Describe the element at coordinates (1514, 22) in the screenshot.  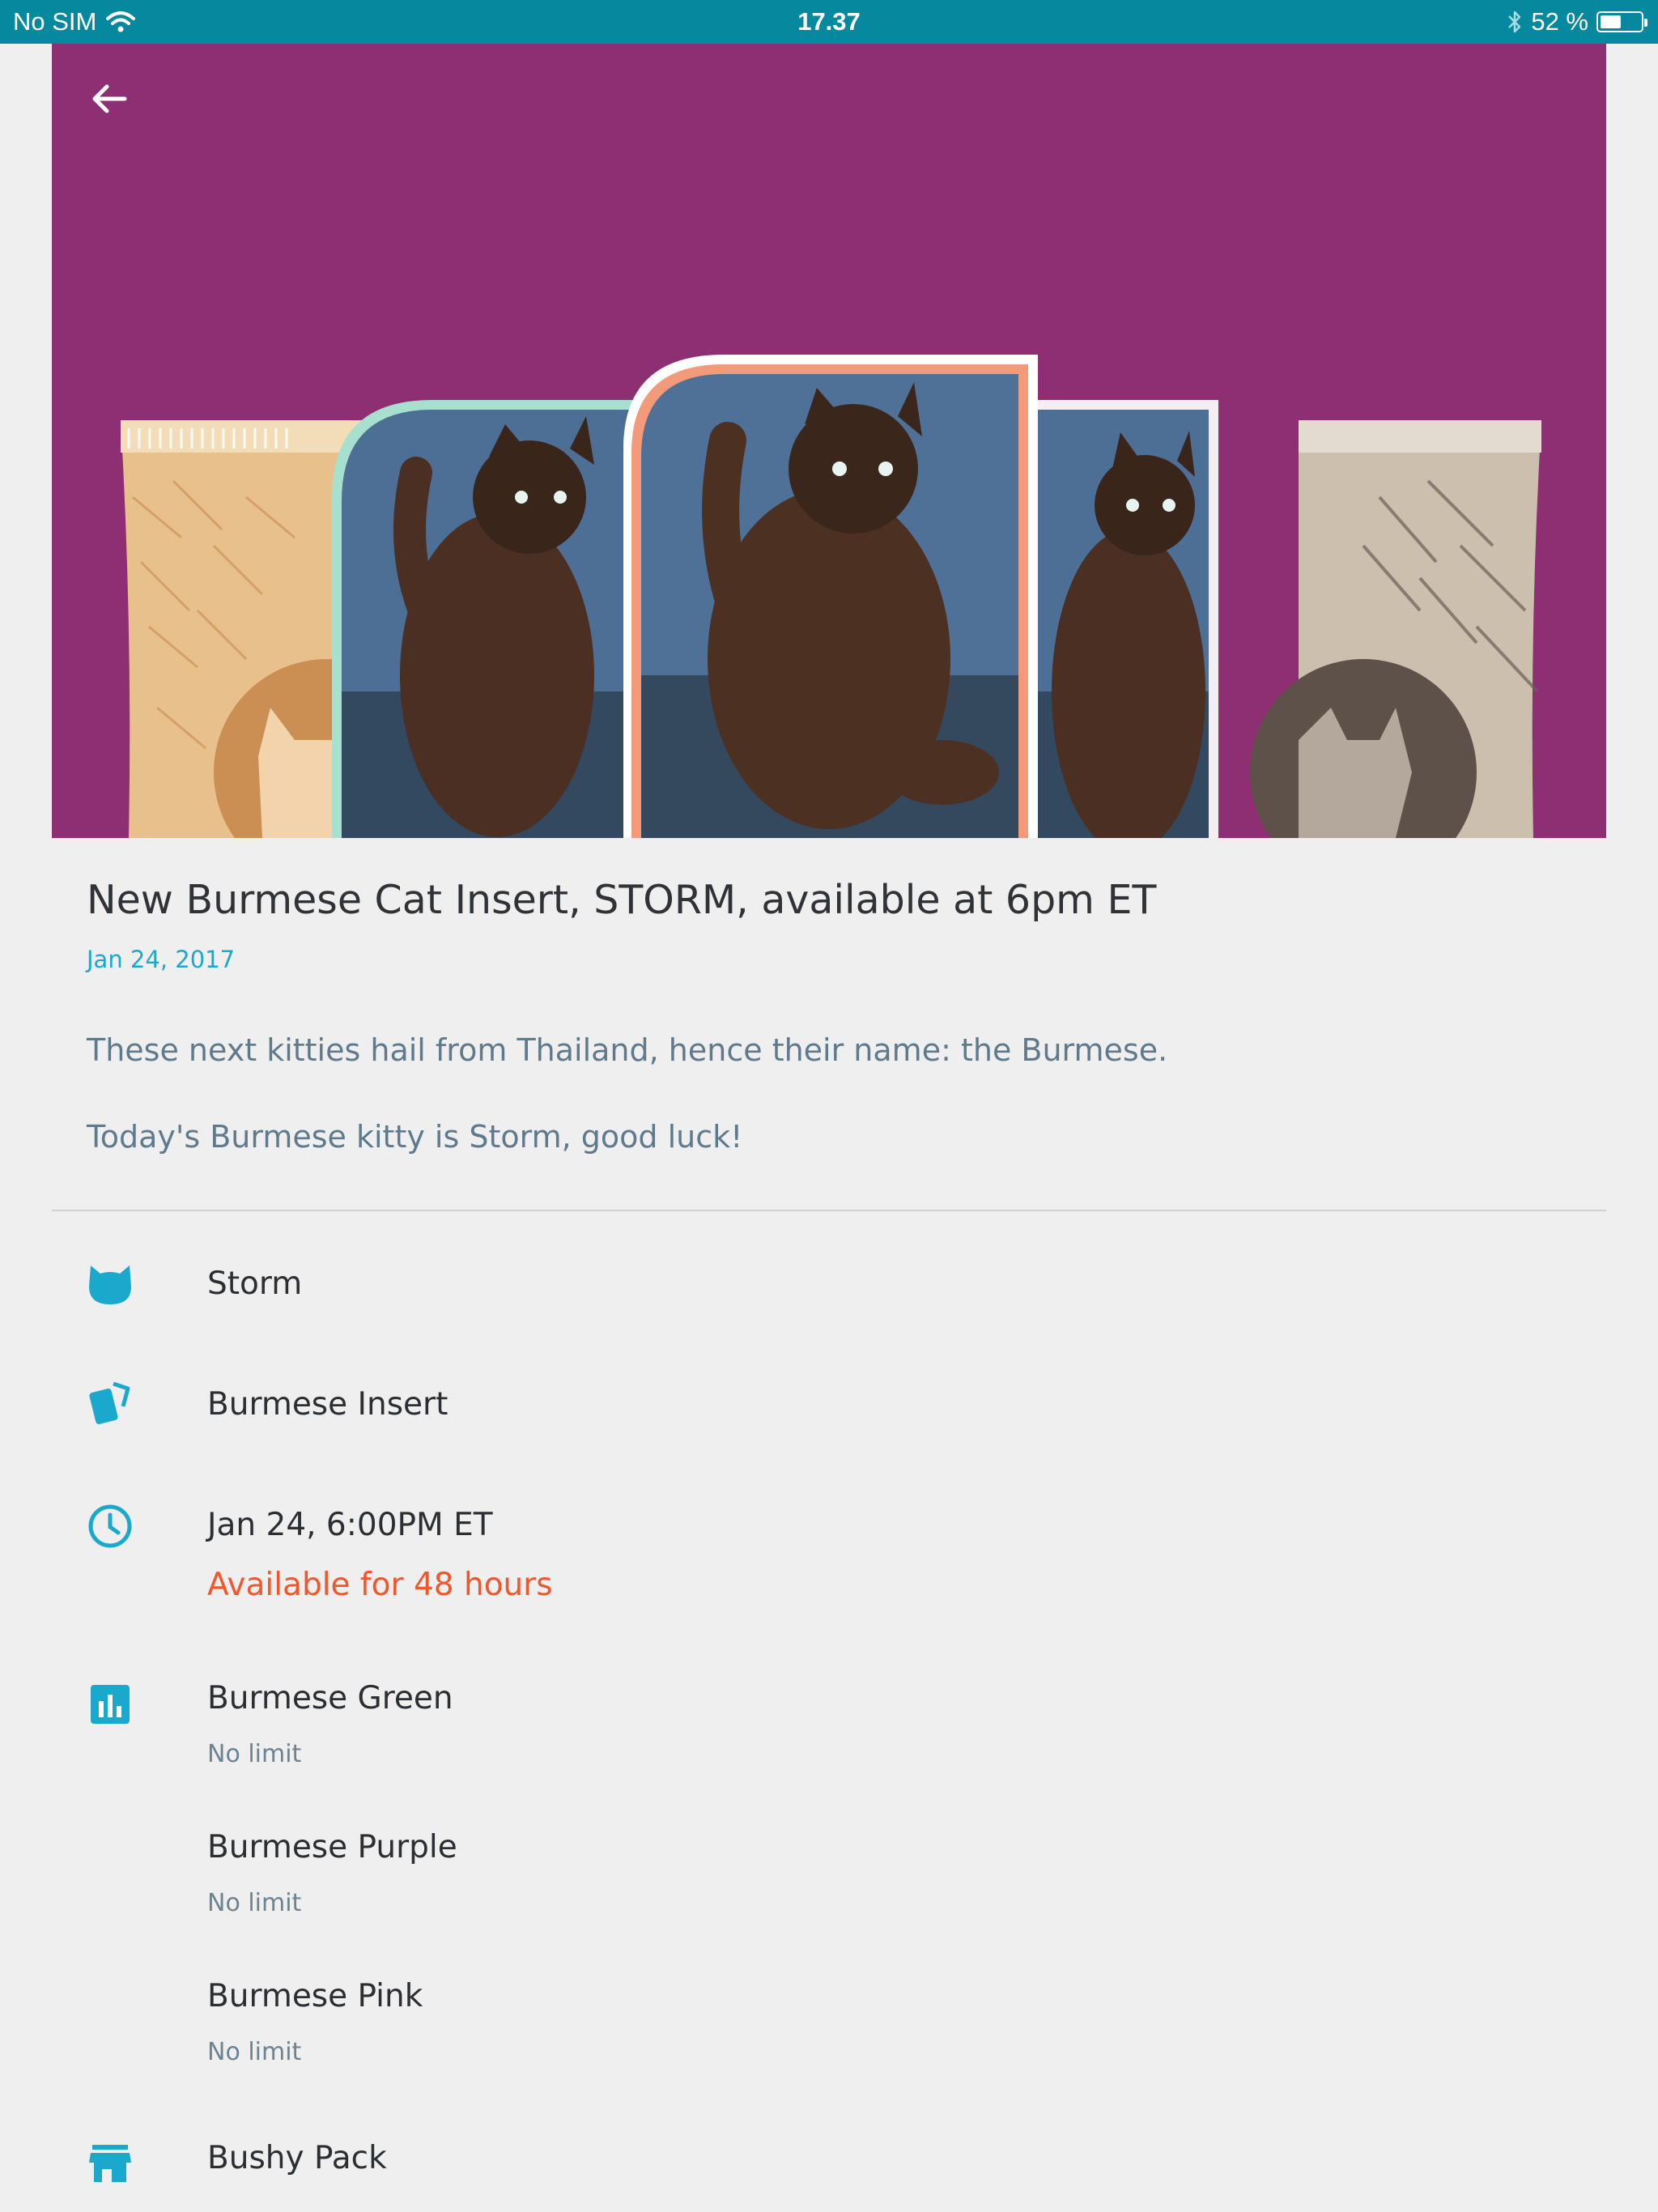
I see `bluetooth-icon` at that location.